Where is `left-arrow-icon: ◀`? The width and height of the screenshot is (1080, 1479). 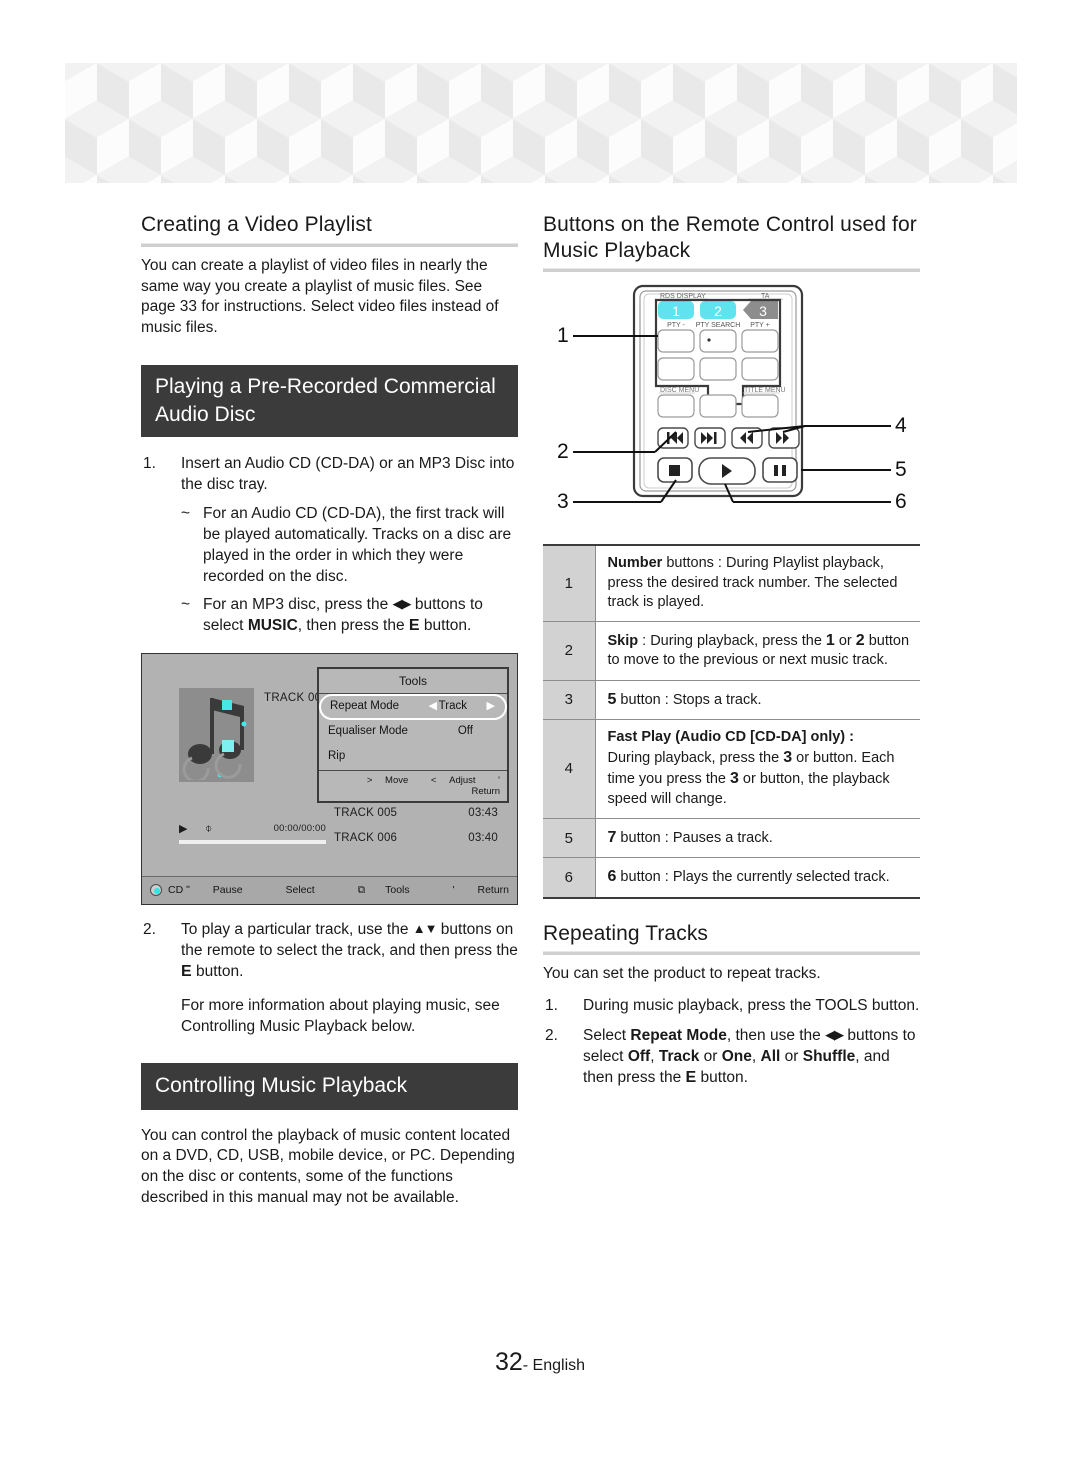
left-arrow-icon: ◀ is located at coordinates (433, 705).